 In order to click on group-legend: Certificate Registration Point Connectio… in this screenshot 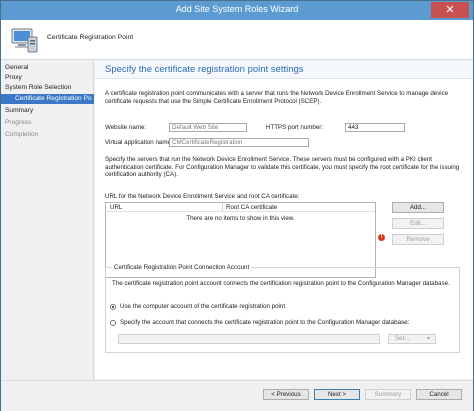, I will do `click(182, 267)`.